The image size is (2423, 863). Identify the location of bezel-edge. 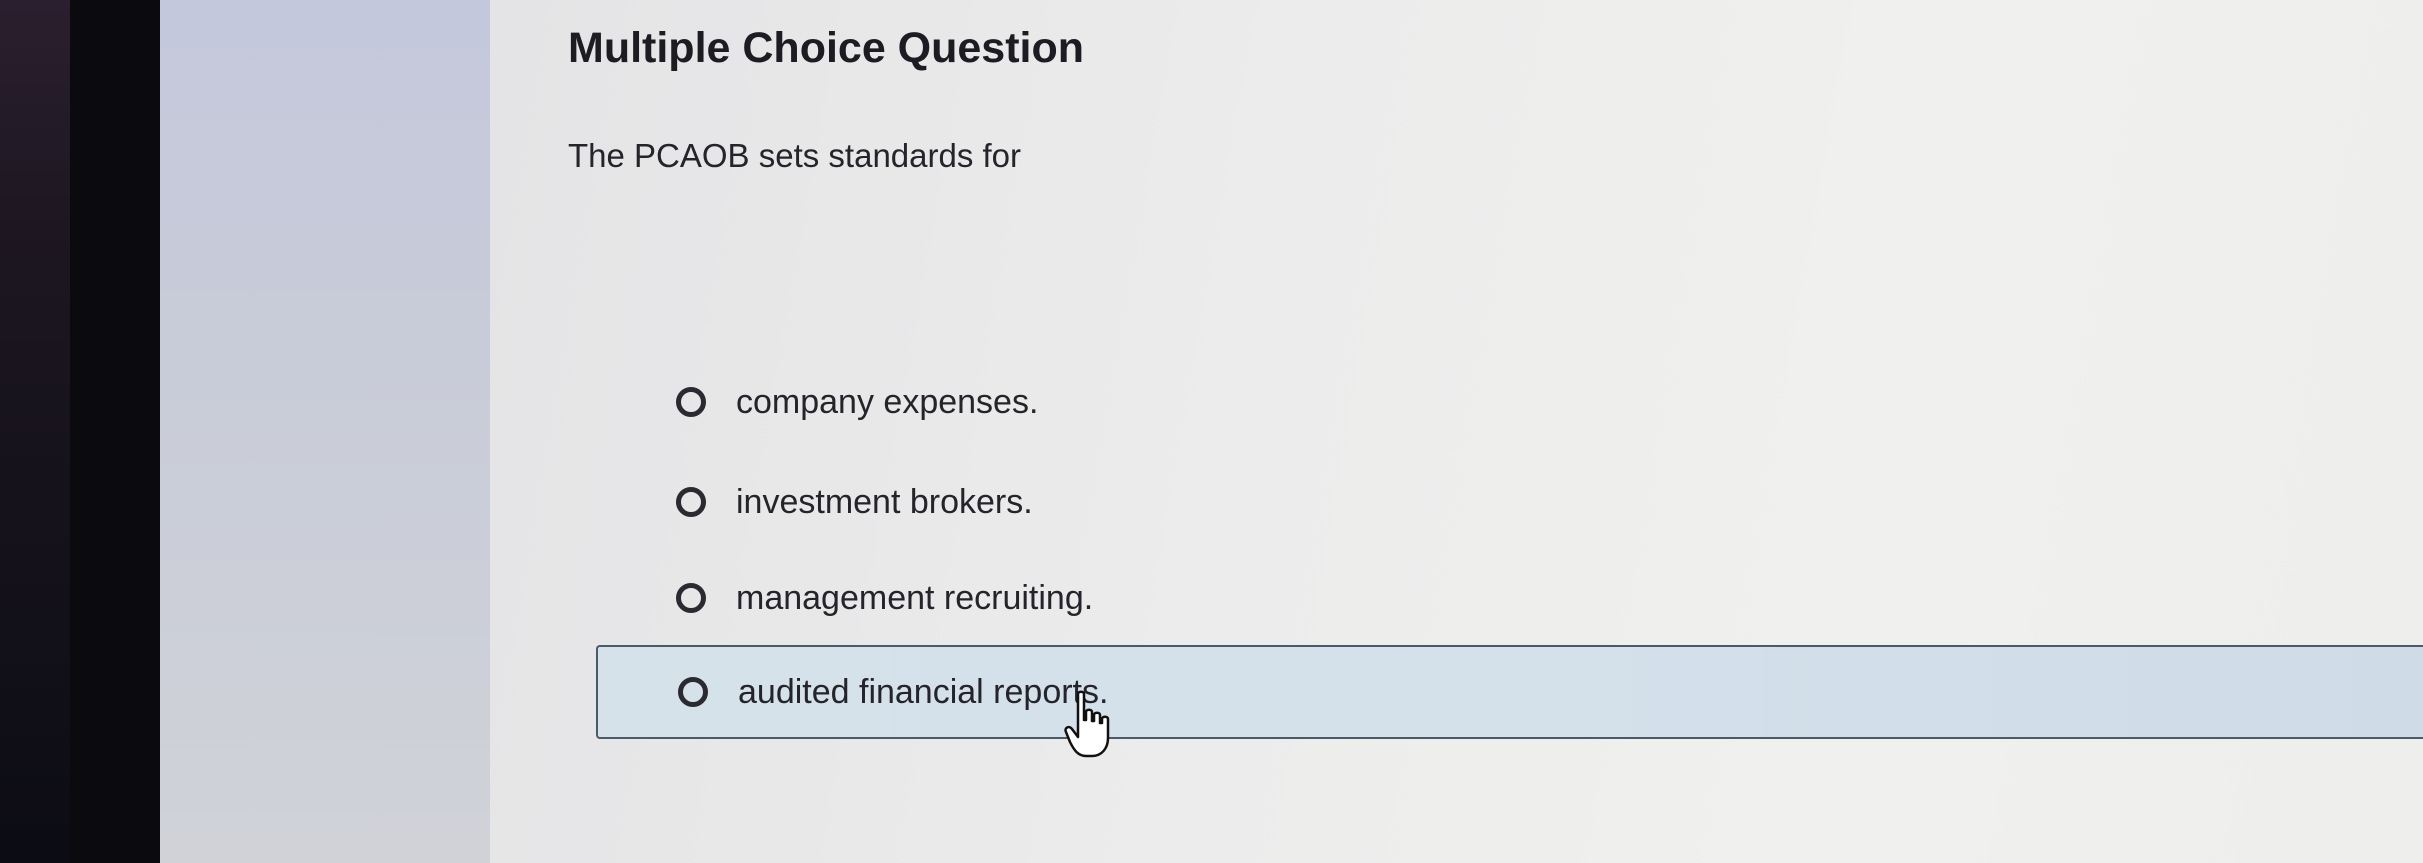
(115, 431).